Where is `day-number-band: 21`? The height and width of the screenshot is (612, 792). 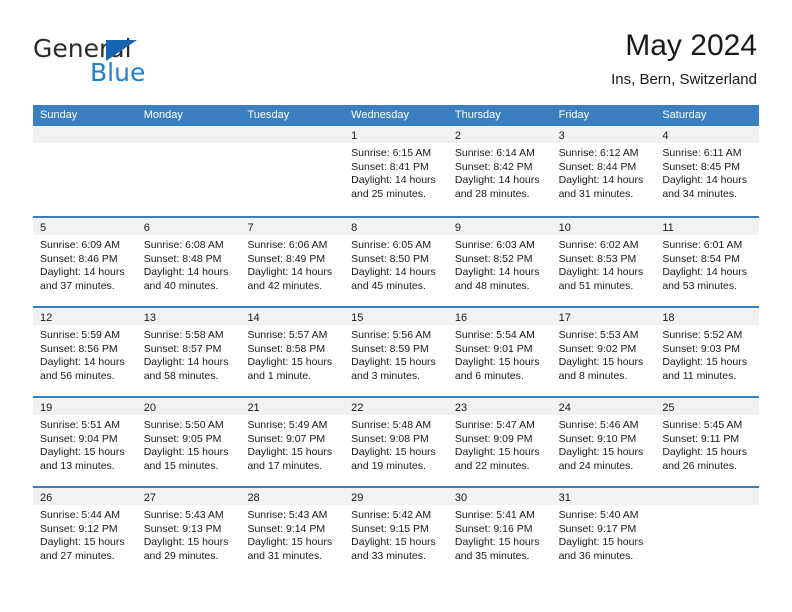
day-number-band: 21 is located at coordinates (292, 406).